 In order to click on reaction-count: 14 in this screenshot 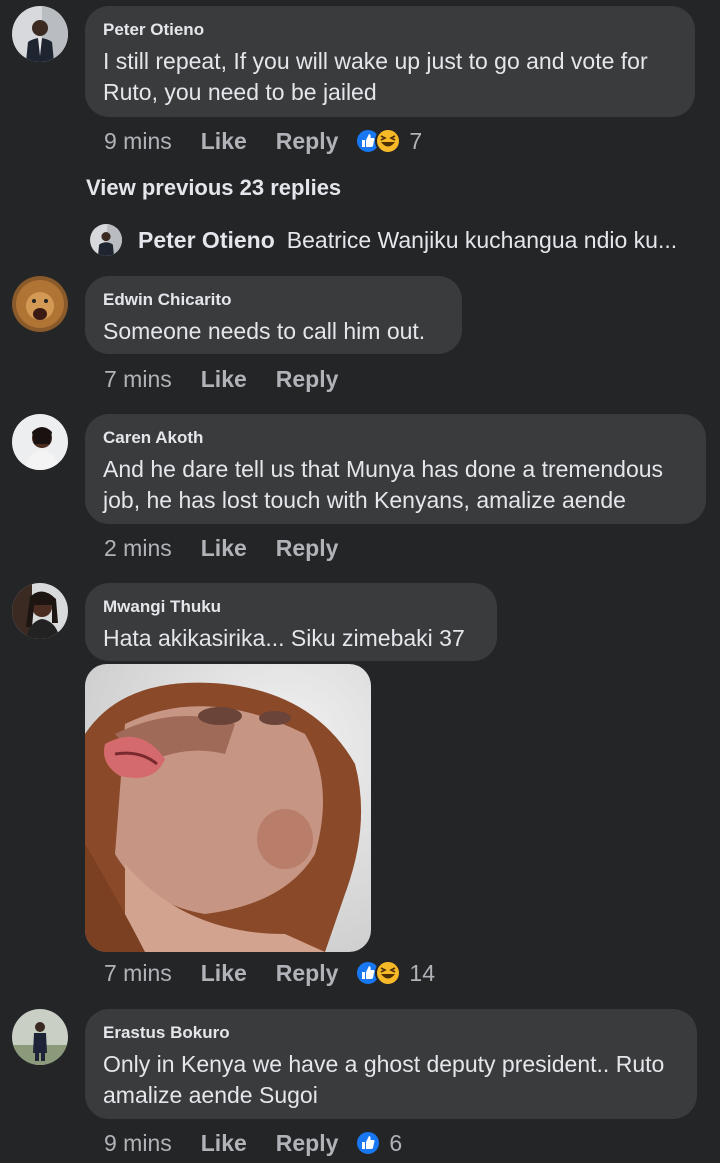, I will do `click(422, 972)`.